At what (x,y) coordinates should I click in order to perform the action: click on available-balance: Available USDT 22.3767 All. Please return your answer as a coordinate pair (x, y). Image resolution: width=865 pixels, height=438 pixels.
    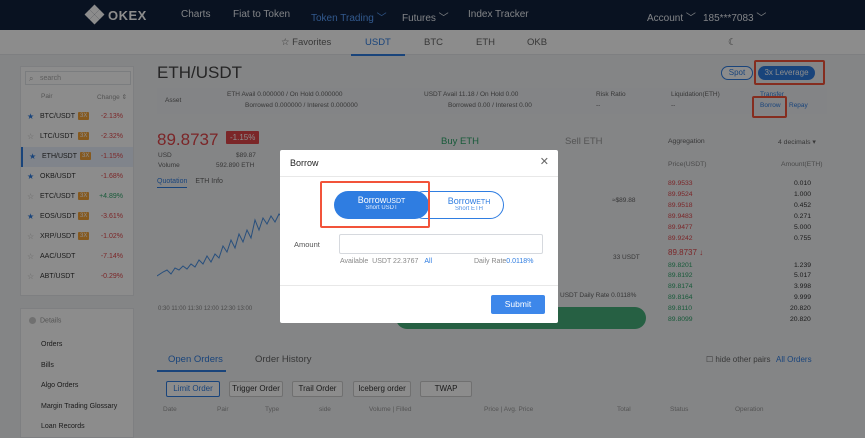
    Looking at the image, I should click on (386, 261).